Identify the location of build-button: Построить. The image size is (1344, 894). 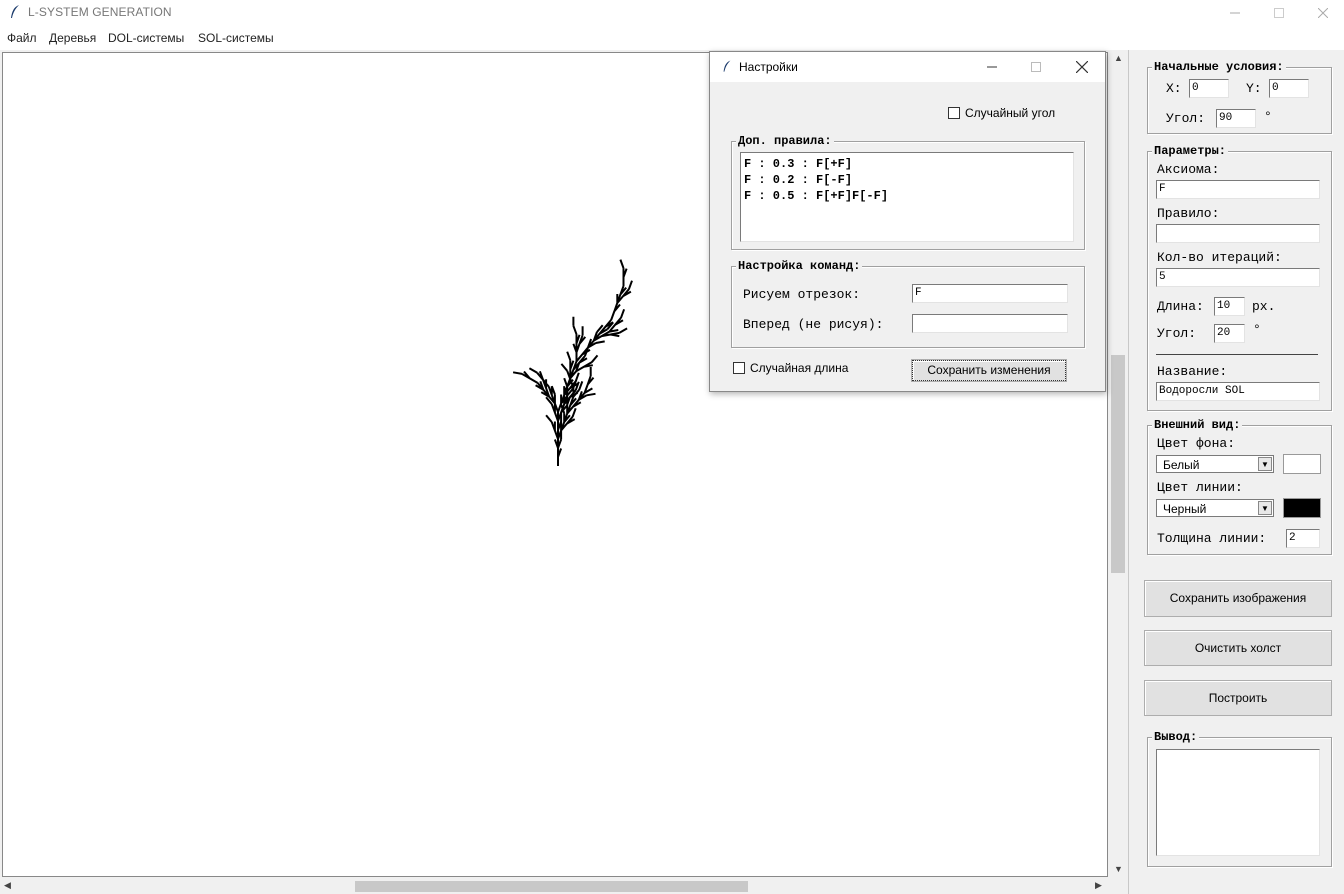
(1238, 698).